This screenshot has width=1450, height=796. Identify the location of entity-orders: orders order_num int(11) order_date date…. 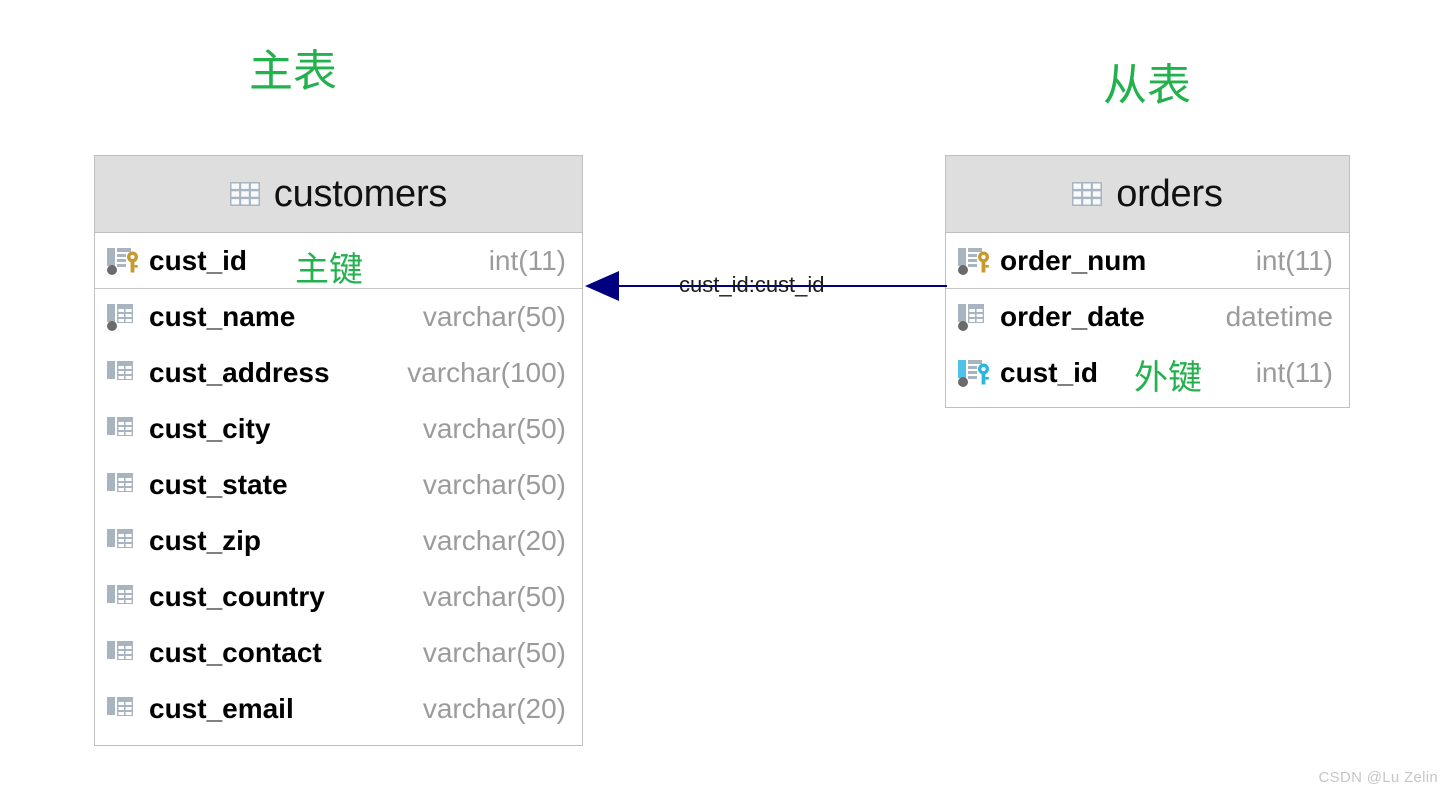
(1147, 281).